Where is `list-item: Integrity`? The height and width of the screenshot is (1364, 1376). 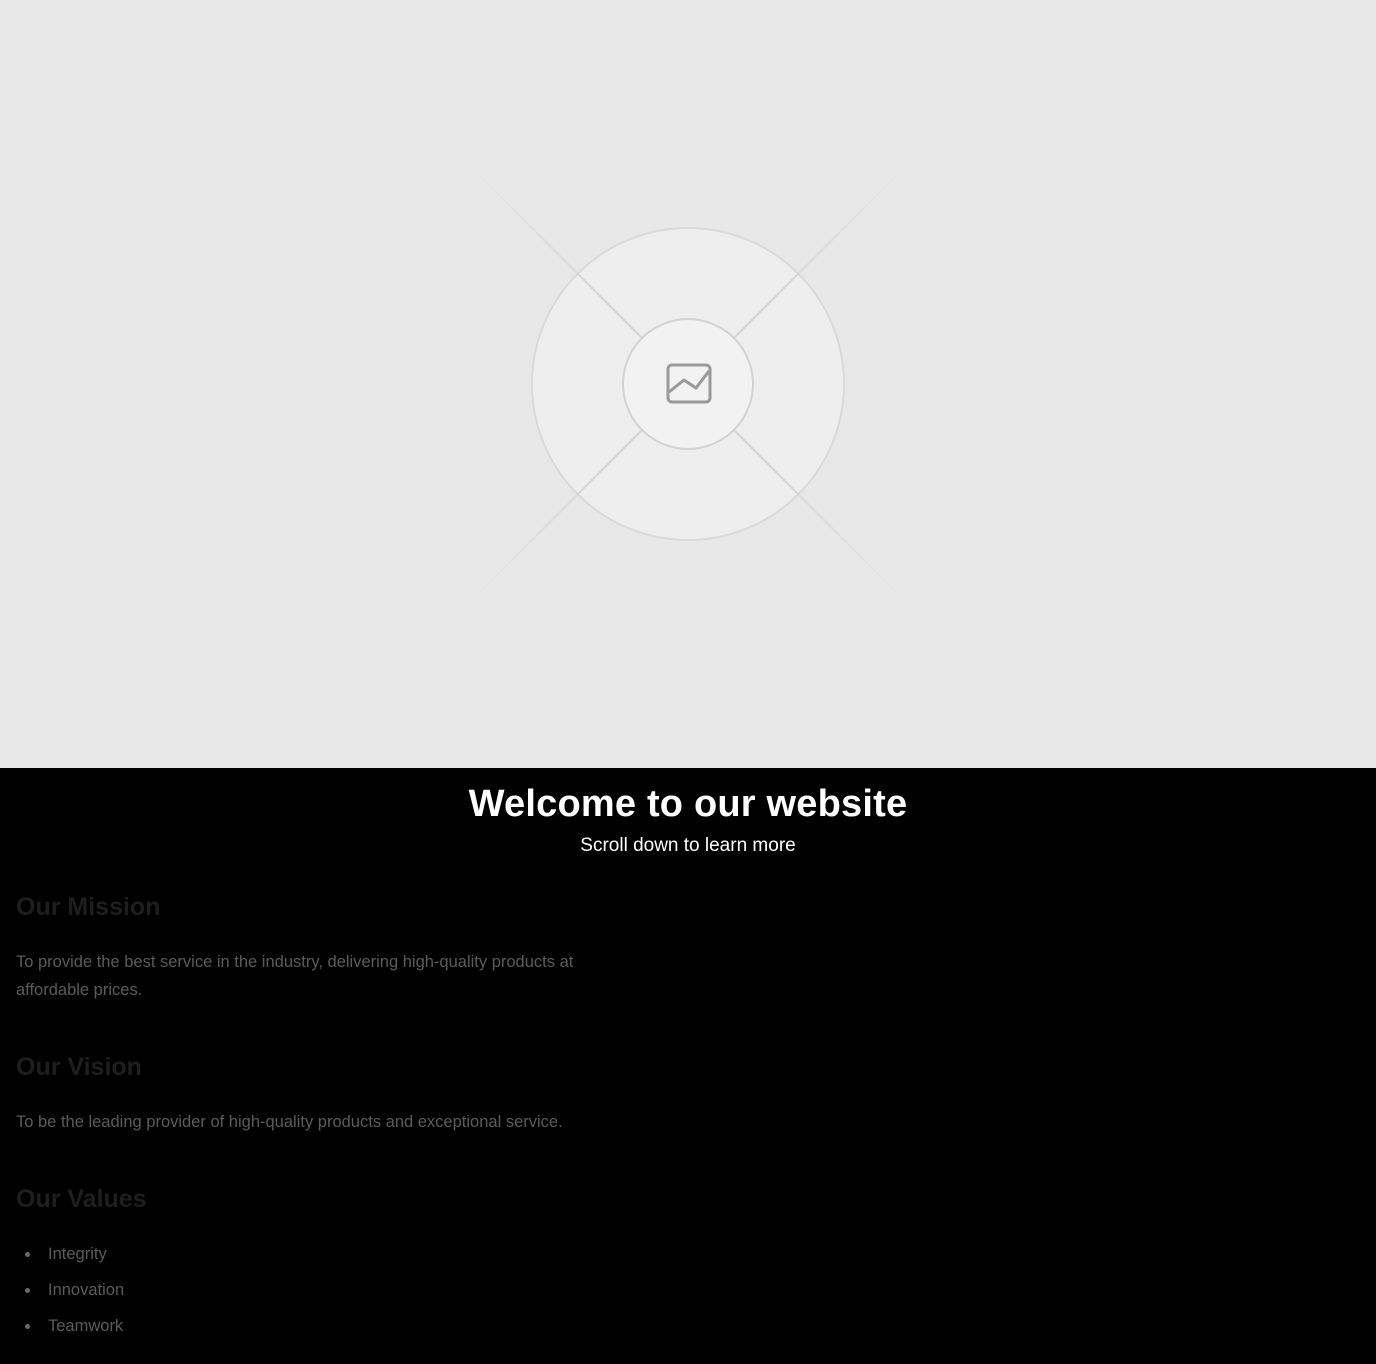 list-item: Integrity is located at coordinates (62, 1258).